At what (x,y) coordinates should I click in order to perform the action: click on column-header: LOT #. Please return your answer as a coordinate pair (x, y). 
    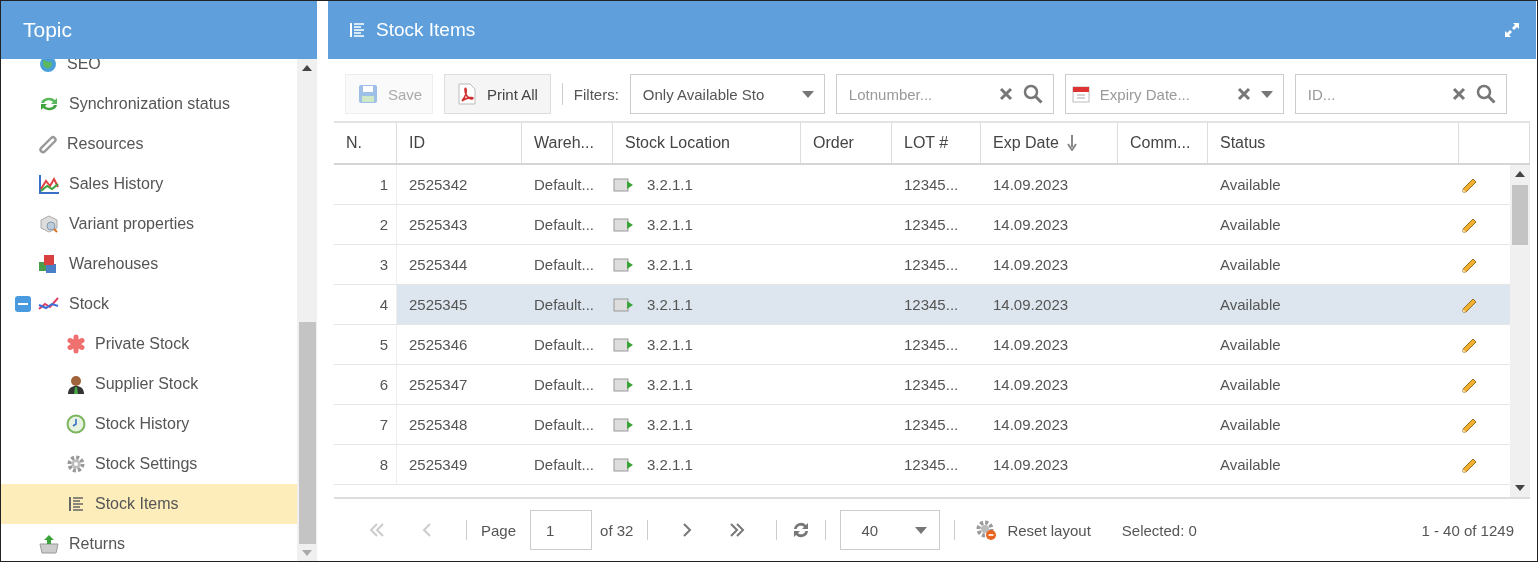
    Looking at the image, I should click on (936, 143).